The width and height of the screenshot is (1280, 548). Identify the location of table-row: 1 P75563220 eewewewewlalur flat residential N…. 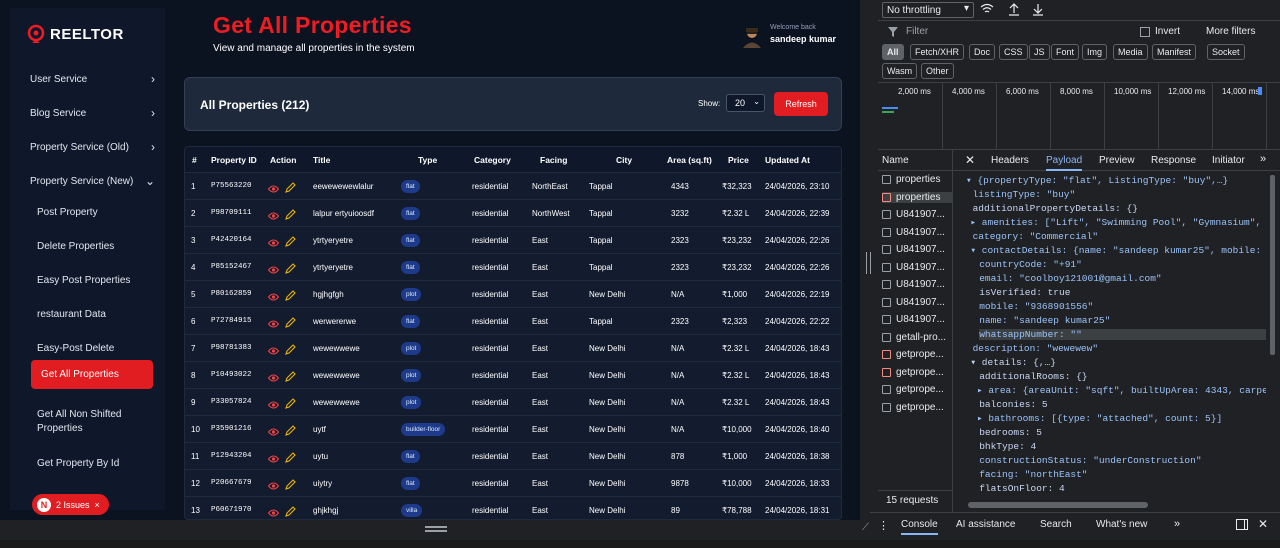
(513, 185).